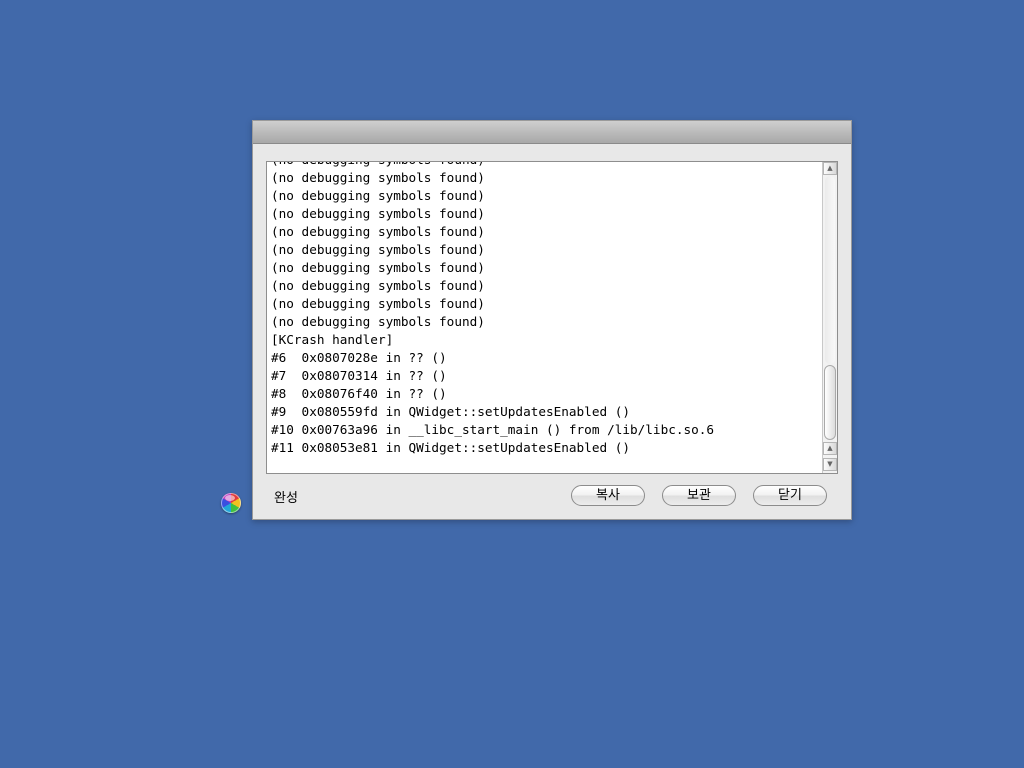 The width and height of the screenshot is (1024, 768). I want to click on close-button: 닫기, so click(790, 495).